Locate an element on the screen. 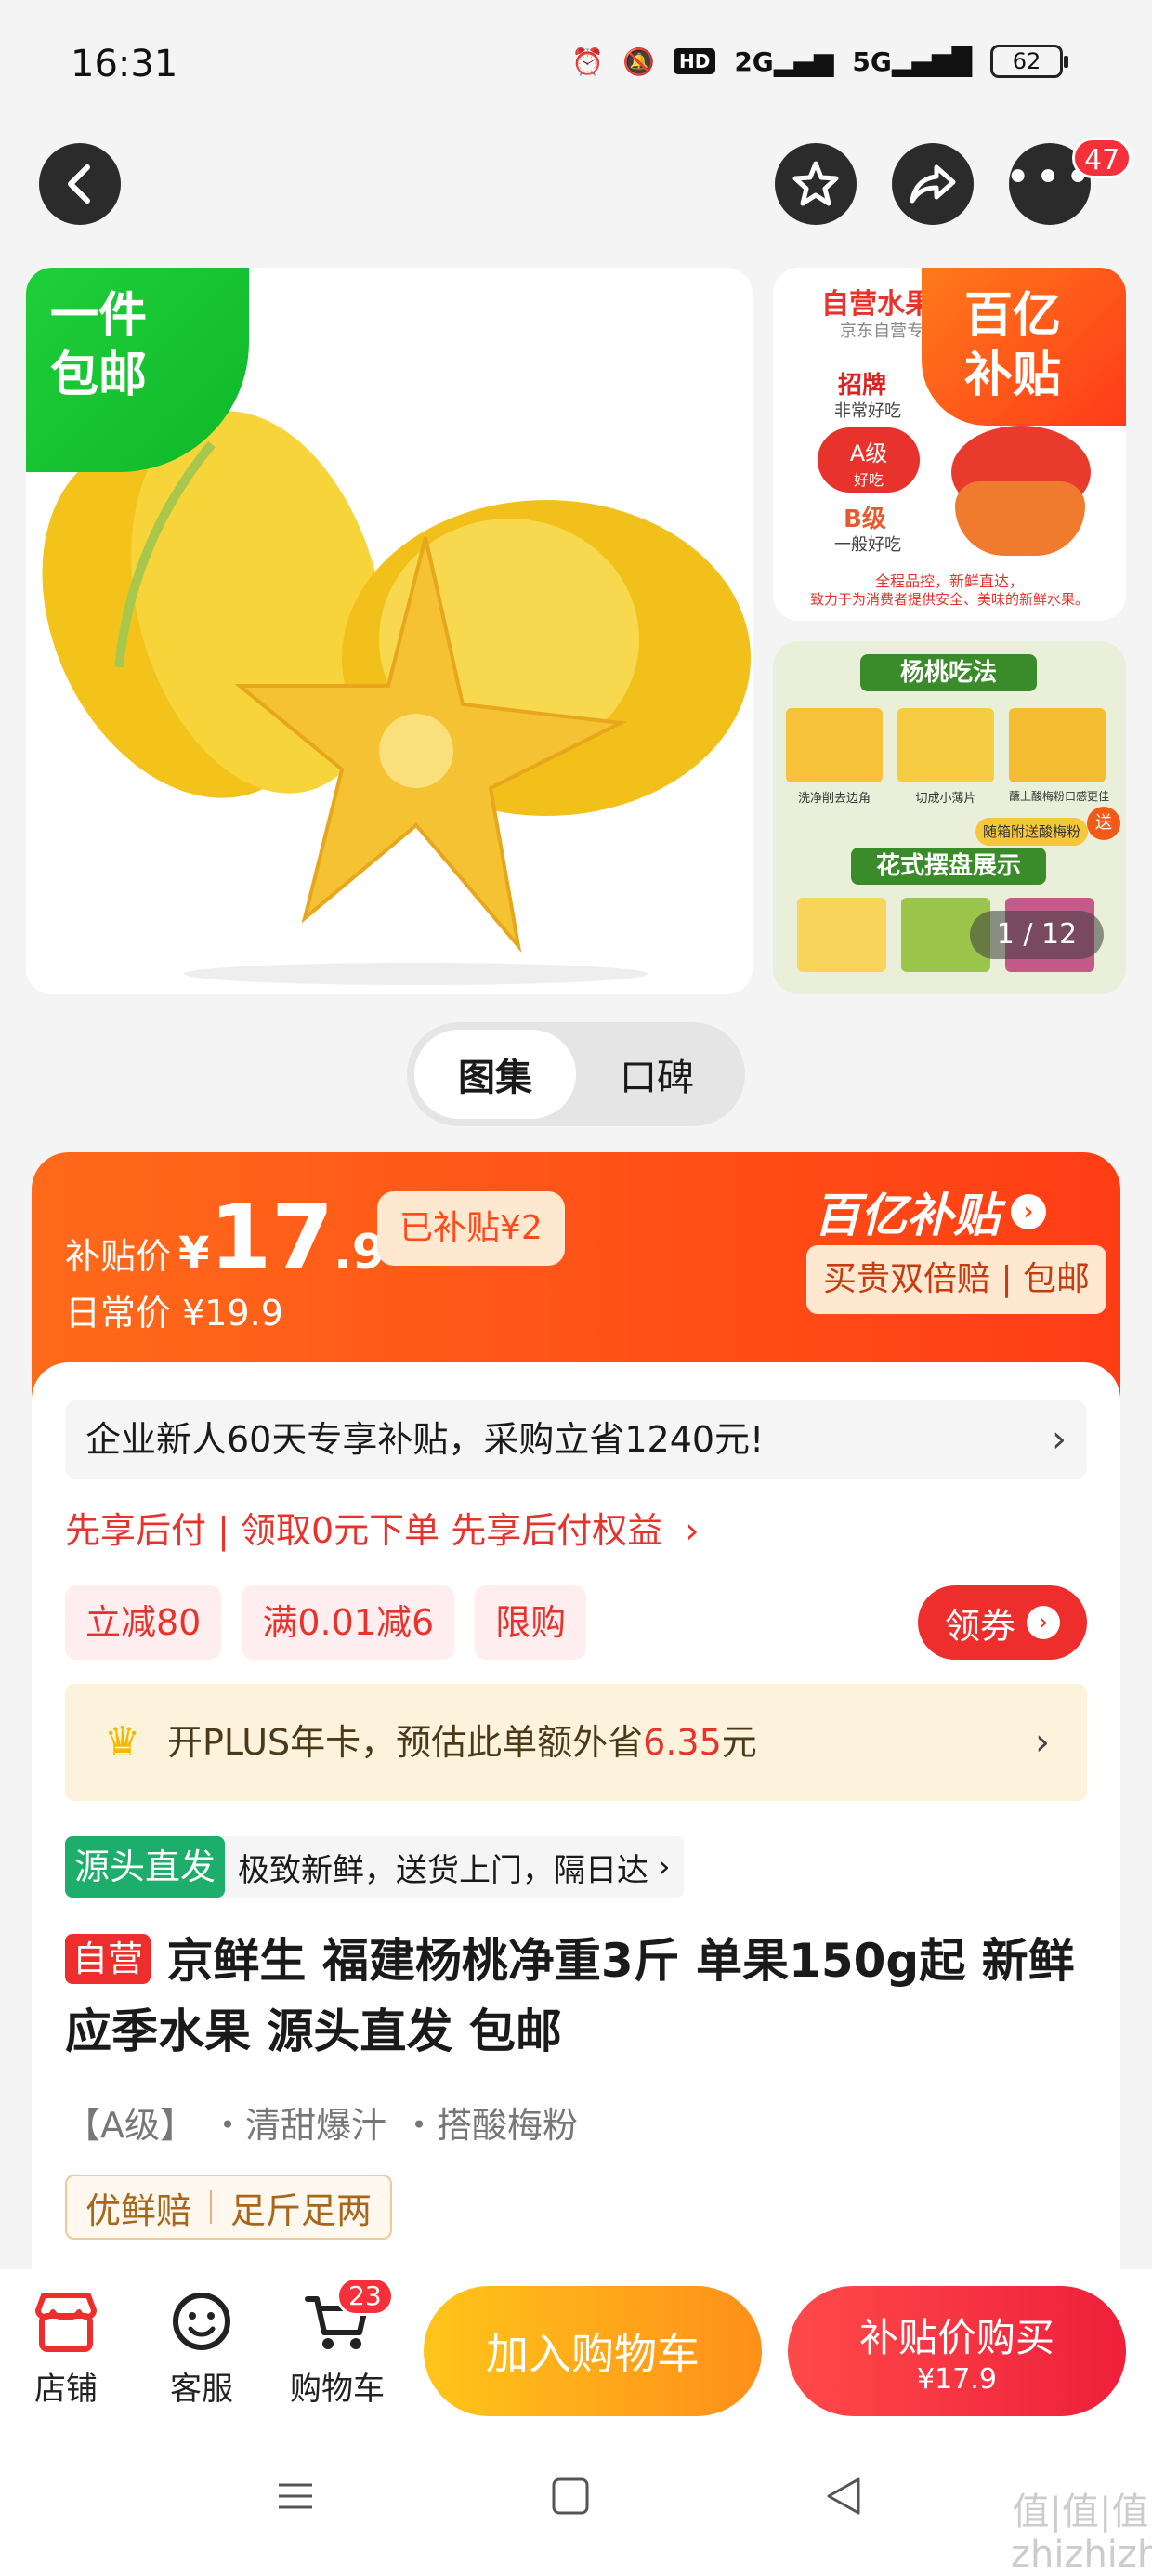 Image resolution: width=1152 pixels, height=2576 pixels. status-icons: ⏰ 🔕 HD 2G▂▄▆ 5G▂▄▆█ 62 is located at coordinates (819, 61).